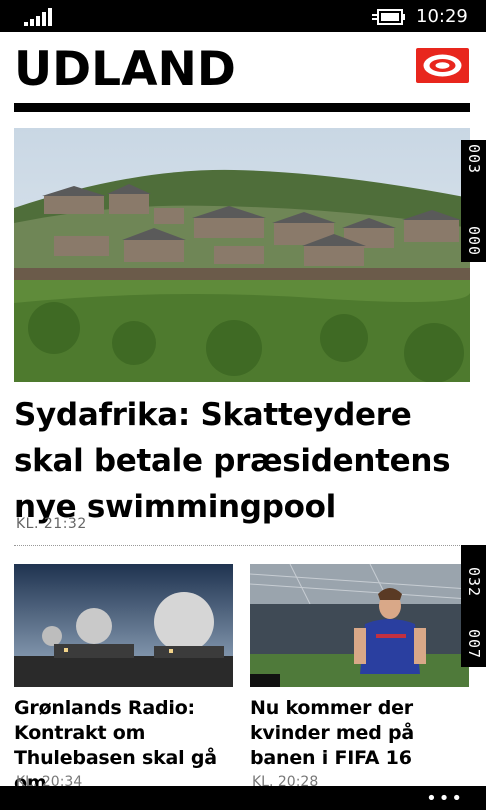 This screenshot has width=486, height=810. I want to click on signal-strength-icon, so click(38, 17).